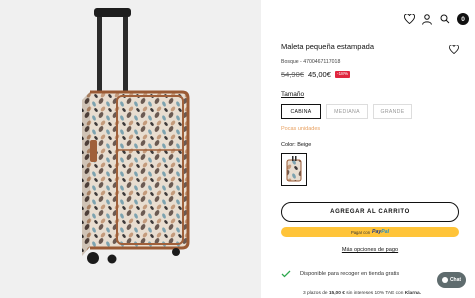  What do you see at coordinates (392, 111) in the screenshot?
I see `size-option-grande: GRANDE` at bounding box center [392, 111].